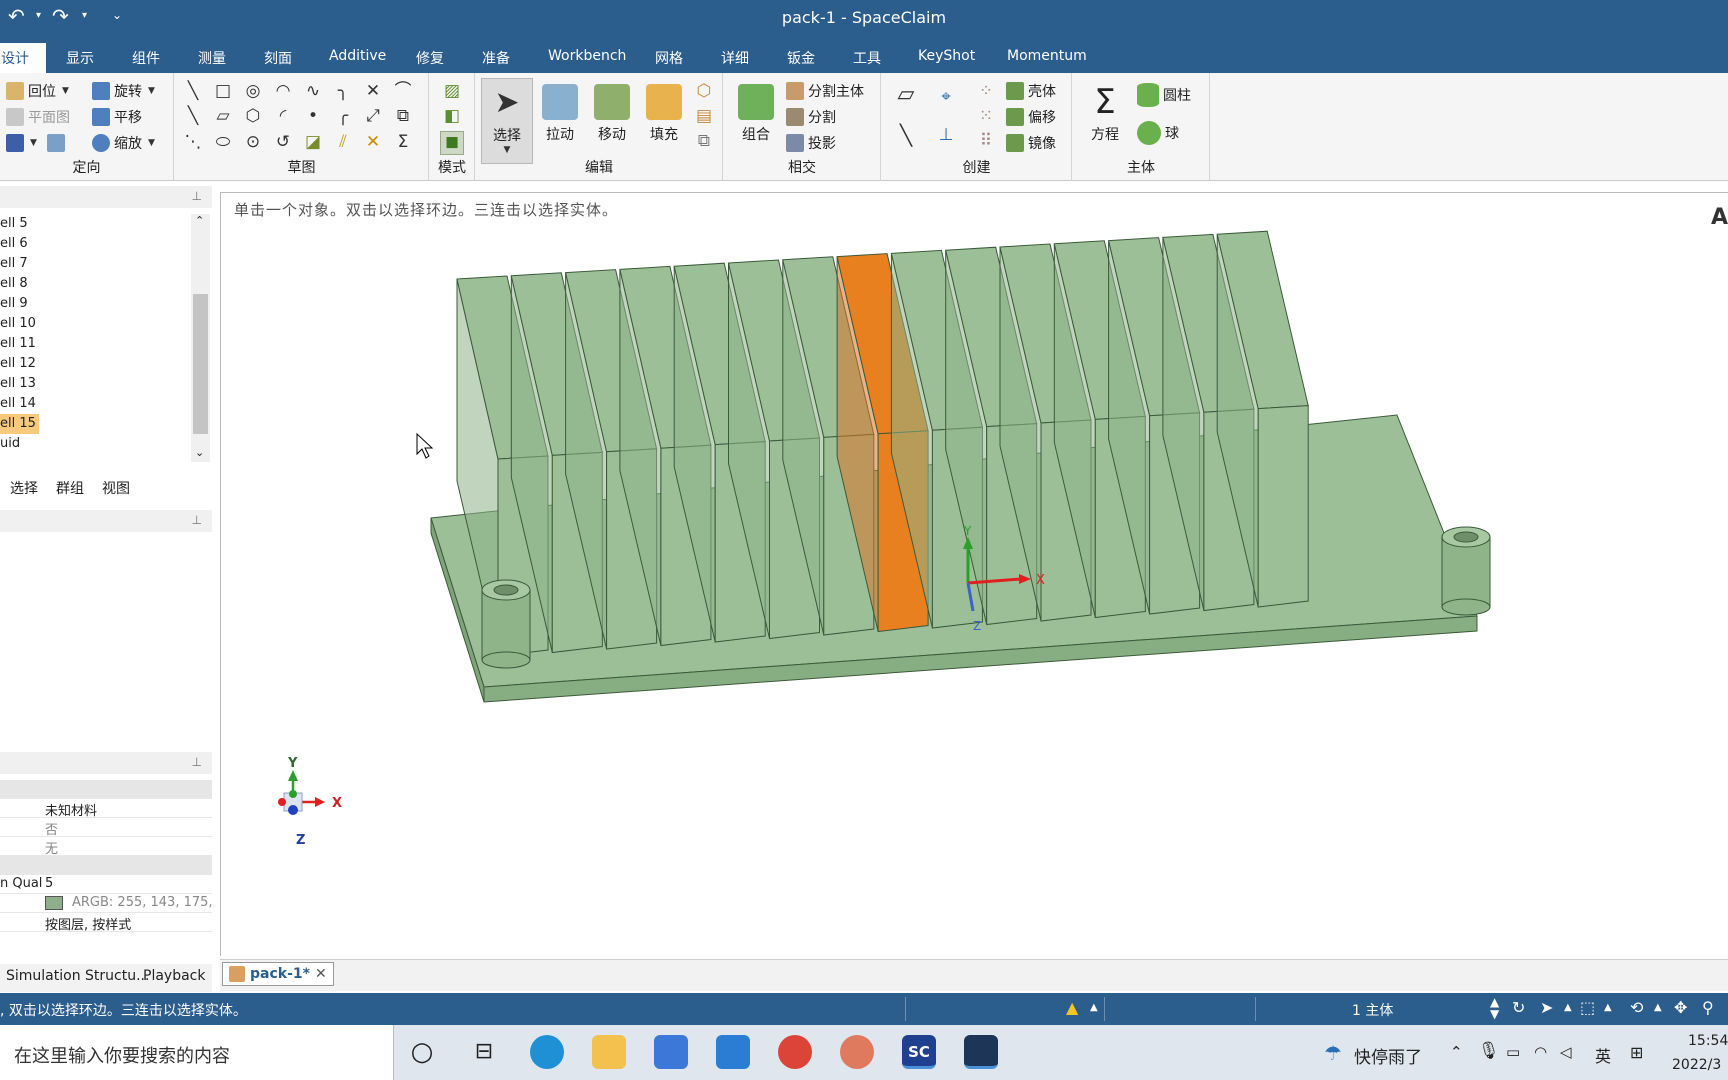 This screenshot has height=1080, width=1728. I want to click on tab-playback: Playback, so click(174, 976).